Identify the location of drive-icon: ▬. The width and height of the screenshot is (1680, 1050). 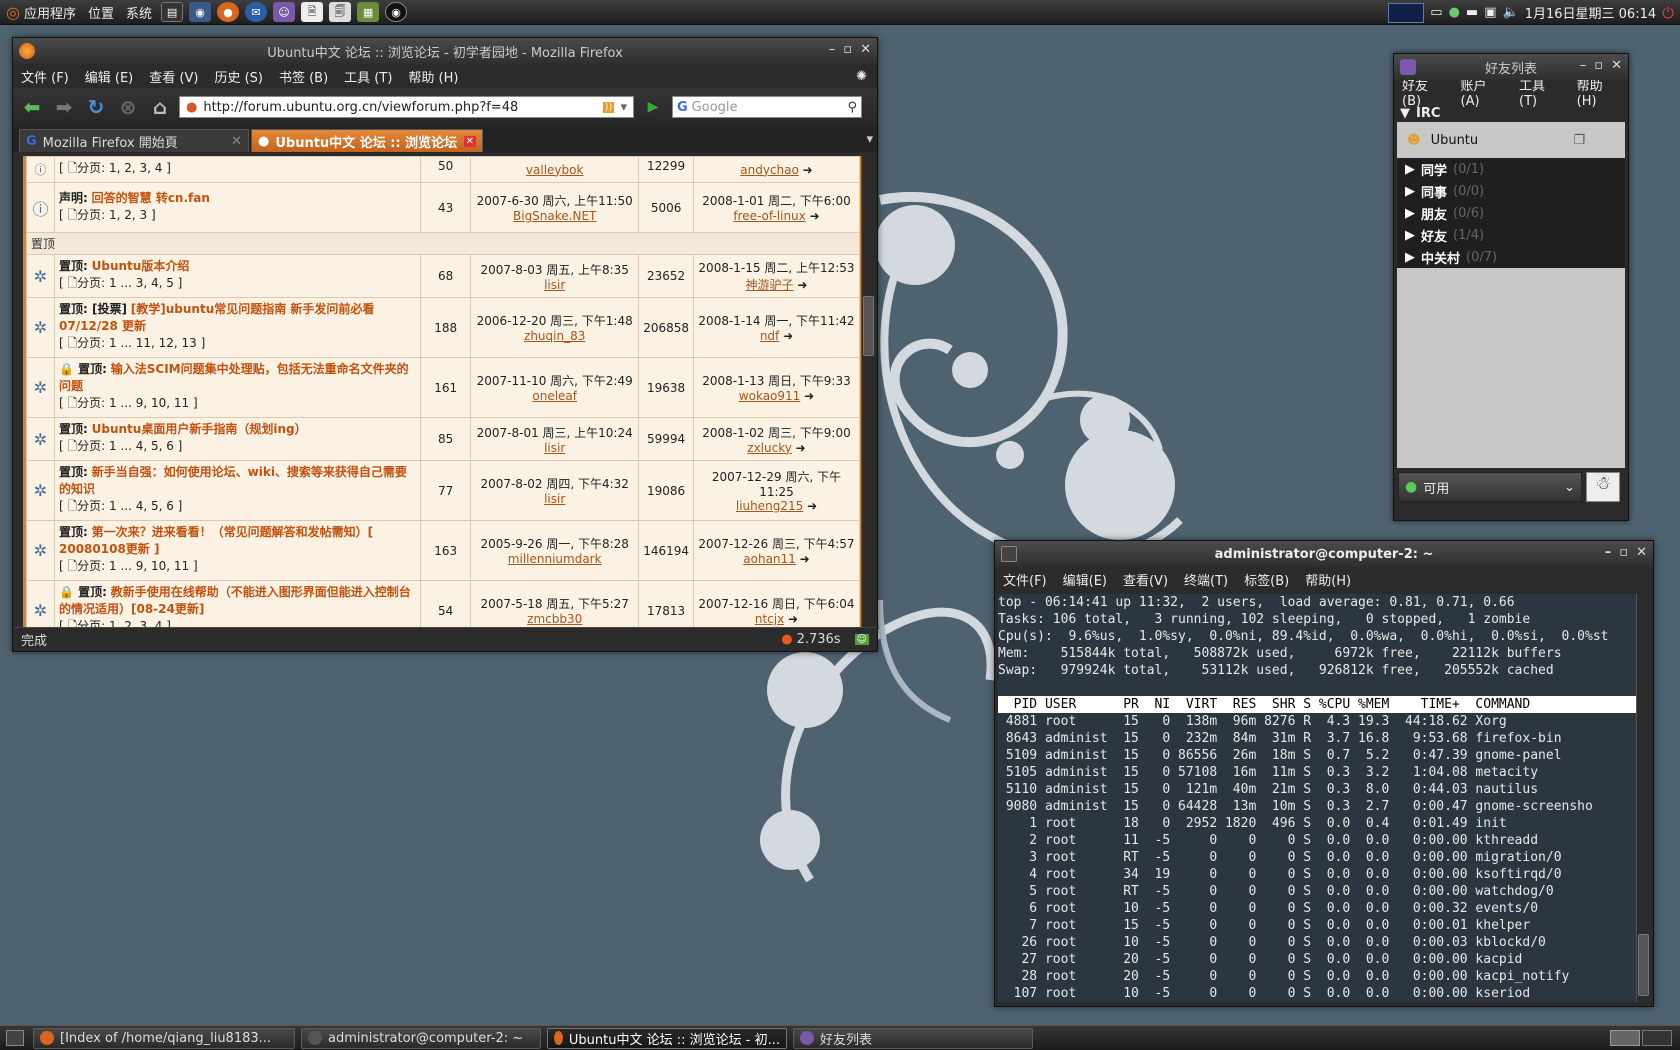
(1472, 12).